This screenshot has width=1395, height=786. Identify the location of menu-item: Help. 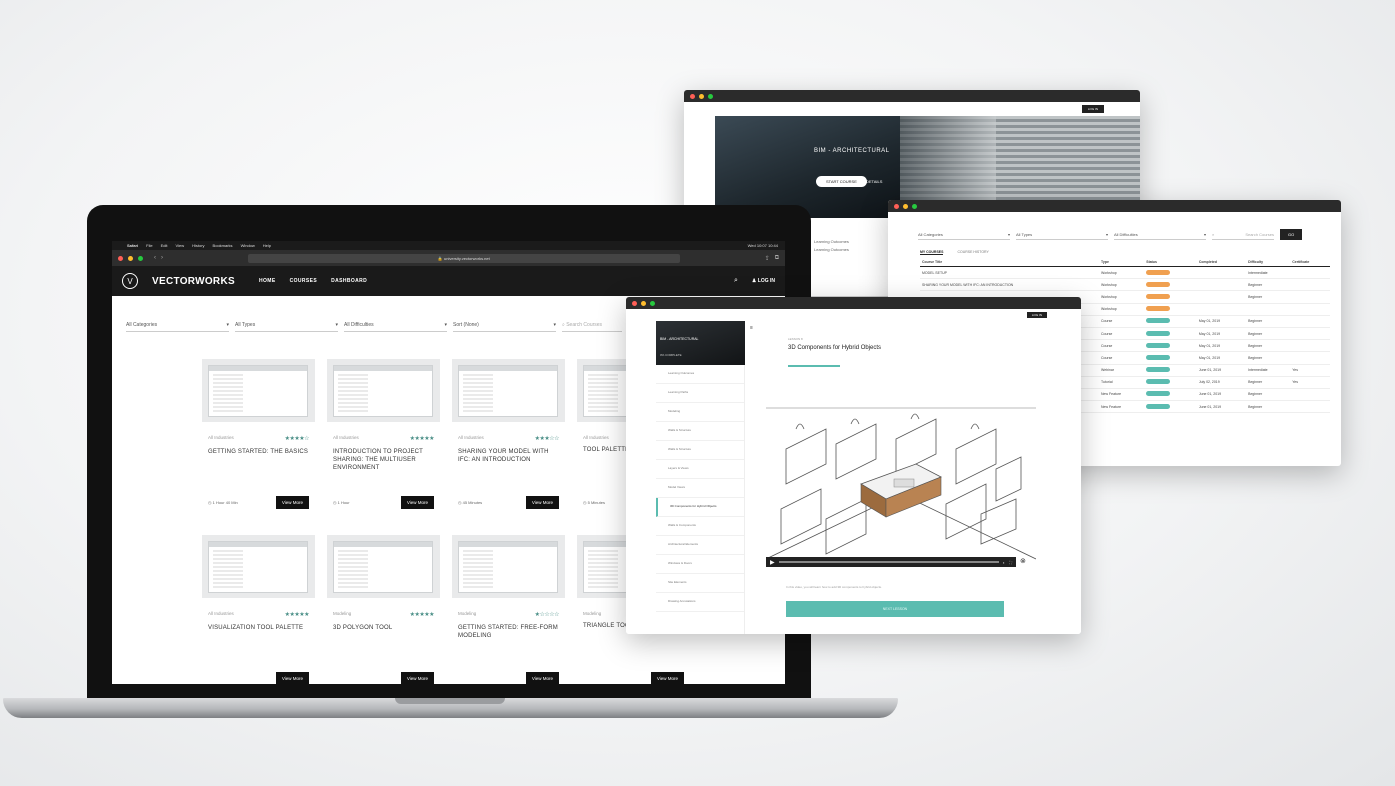
(267, 245).